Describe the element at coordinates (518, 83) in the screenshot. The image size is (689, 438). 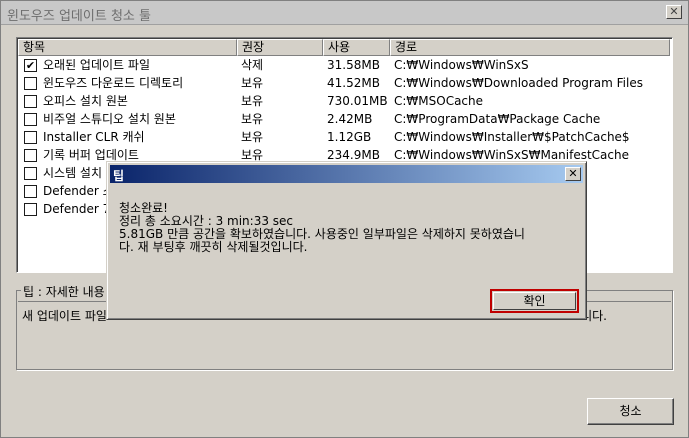
I see `item-path: C:₩Windows₩Downloaded Program Files` at that location.